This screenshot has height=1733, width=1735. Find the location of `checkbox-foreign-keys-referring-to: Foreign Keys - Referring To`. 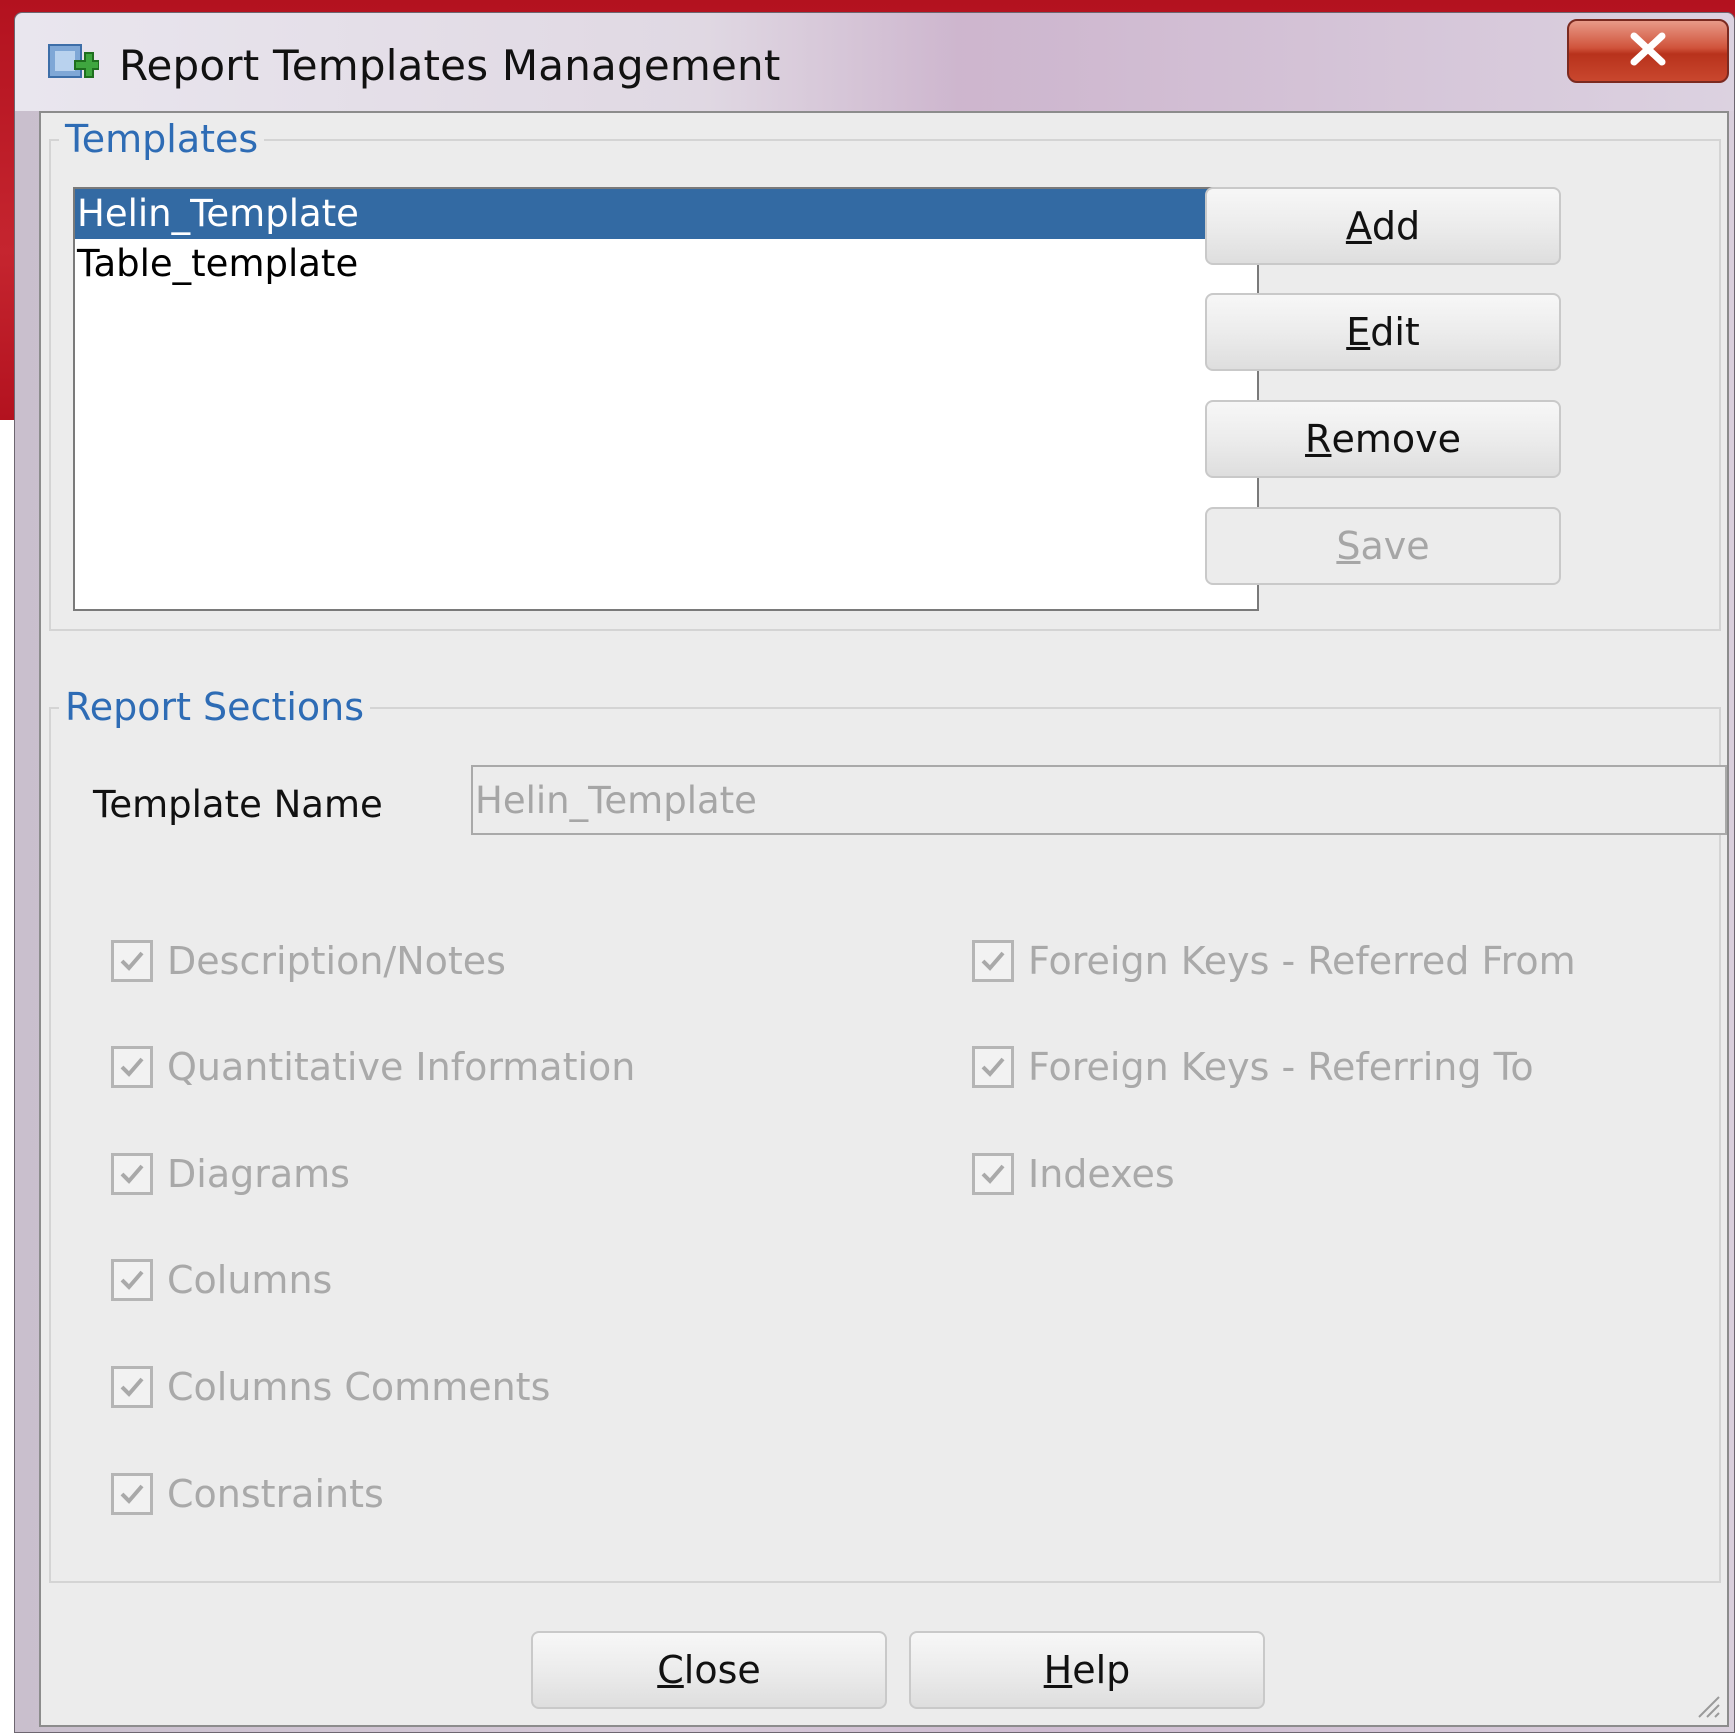

checkbox-foreign-keys-referring-to: Foreign Keys - Referring To is located at coordinates (1253, 1067).